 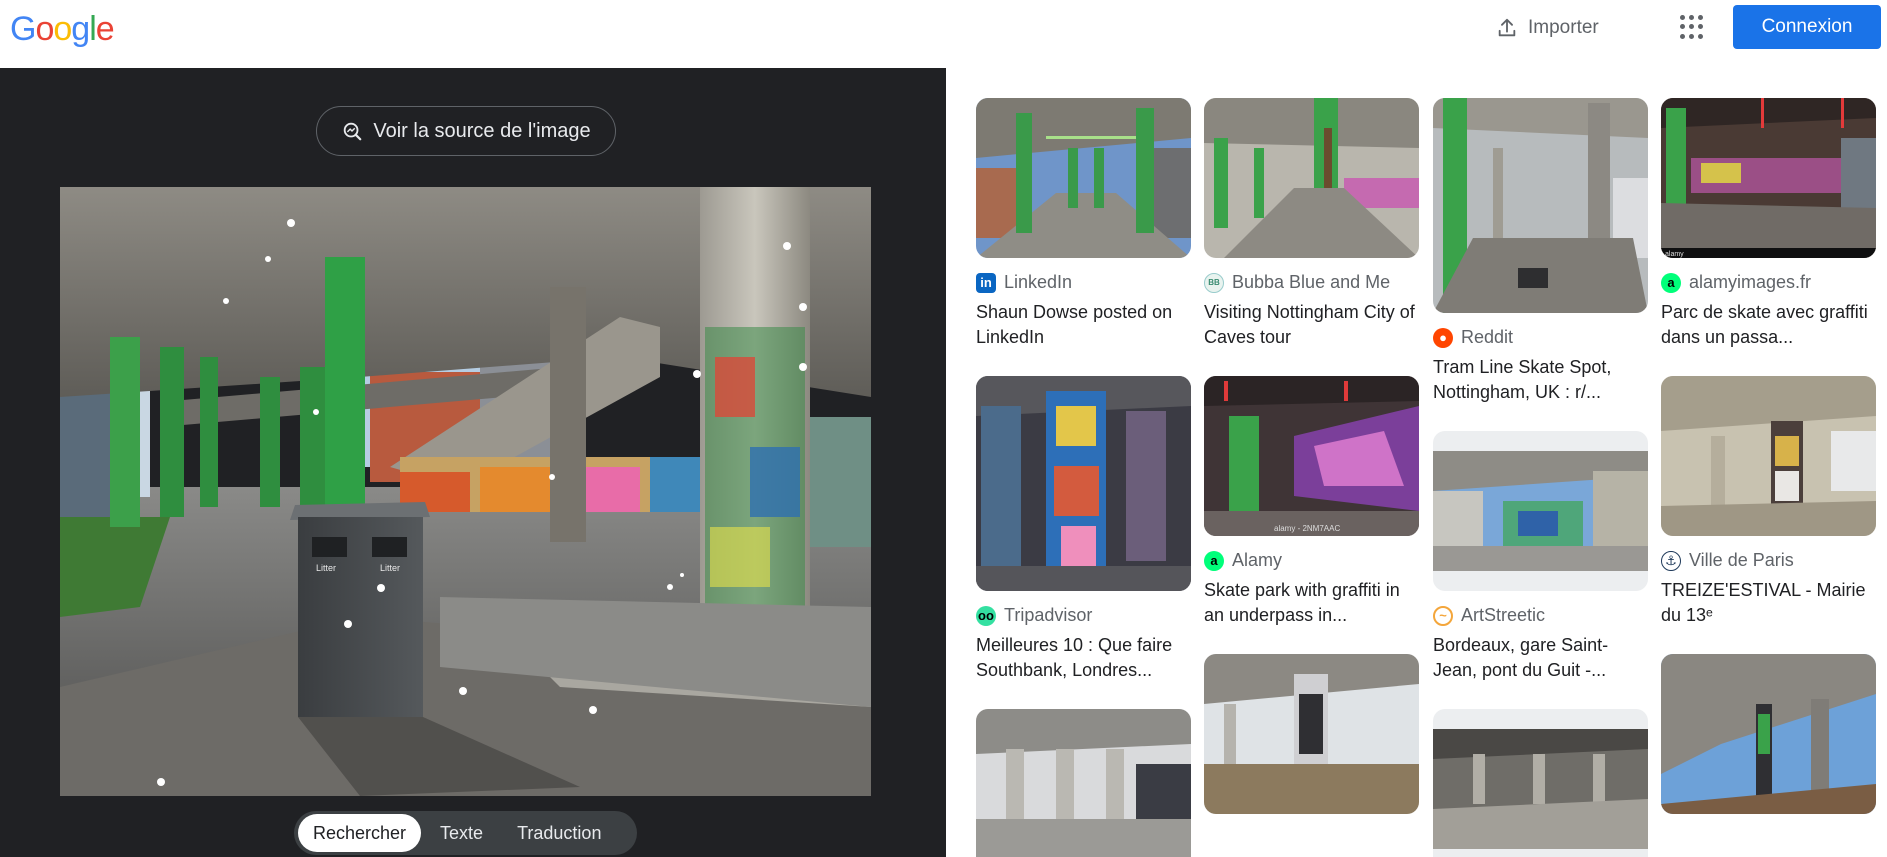 I want to click on tab-text: Texte, so click(x=461, y=833).